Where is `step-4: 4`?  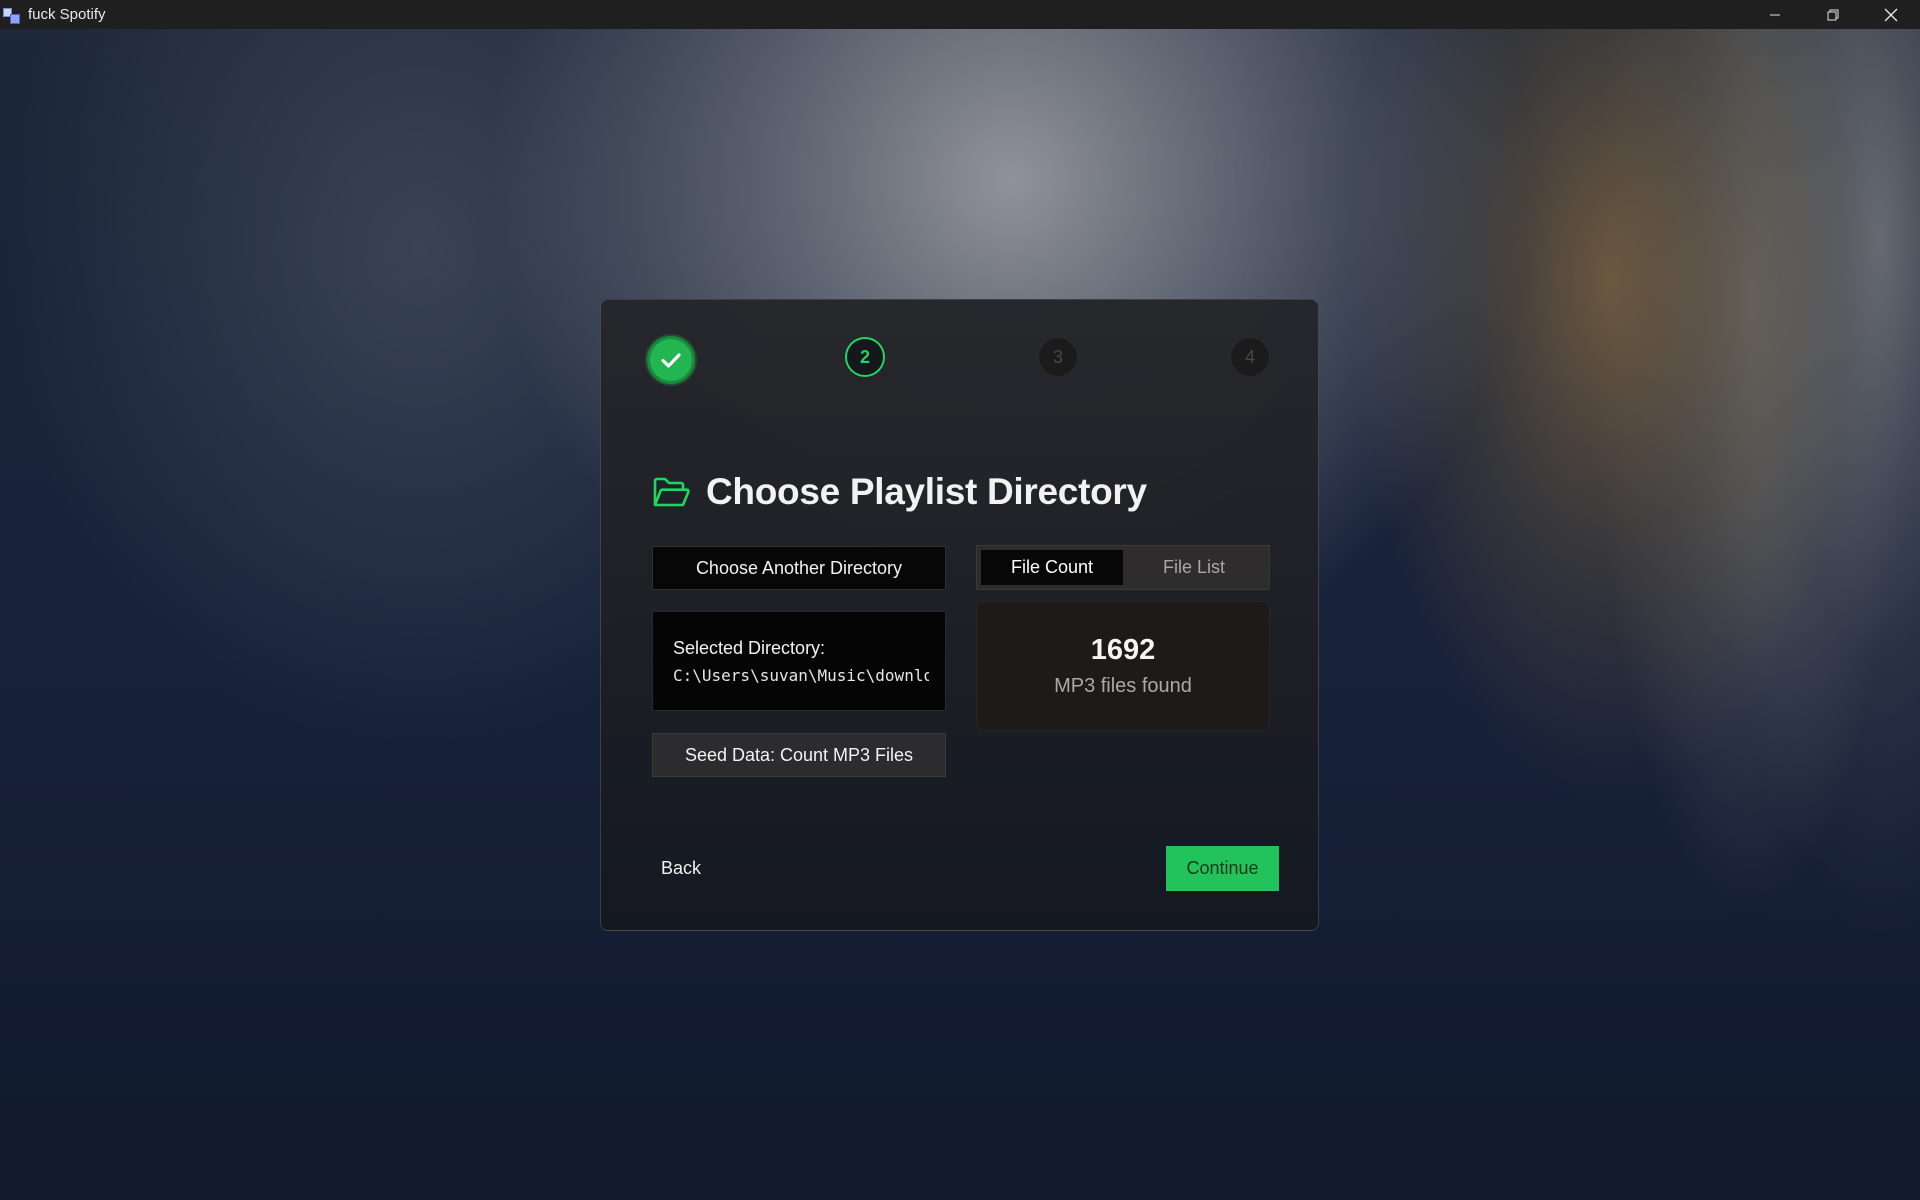 step-4: 4 is located at coordinates (1250, 357).